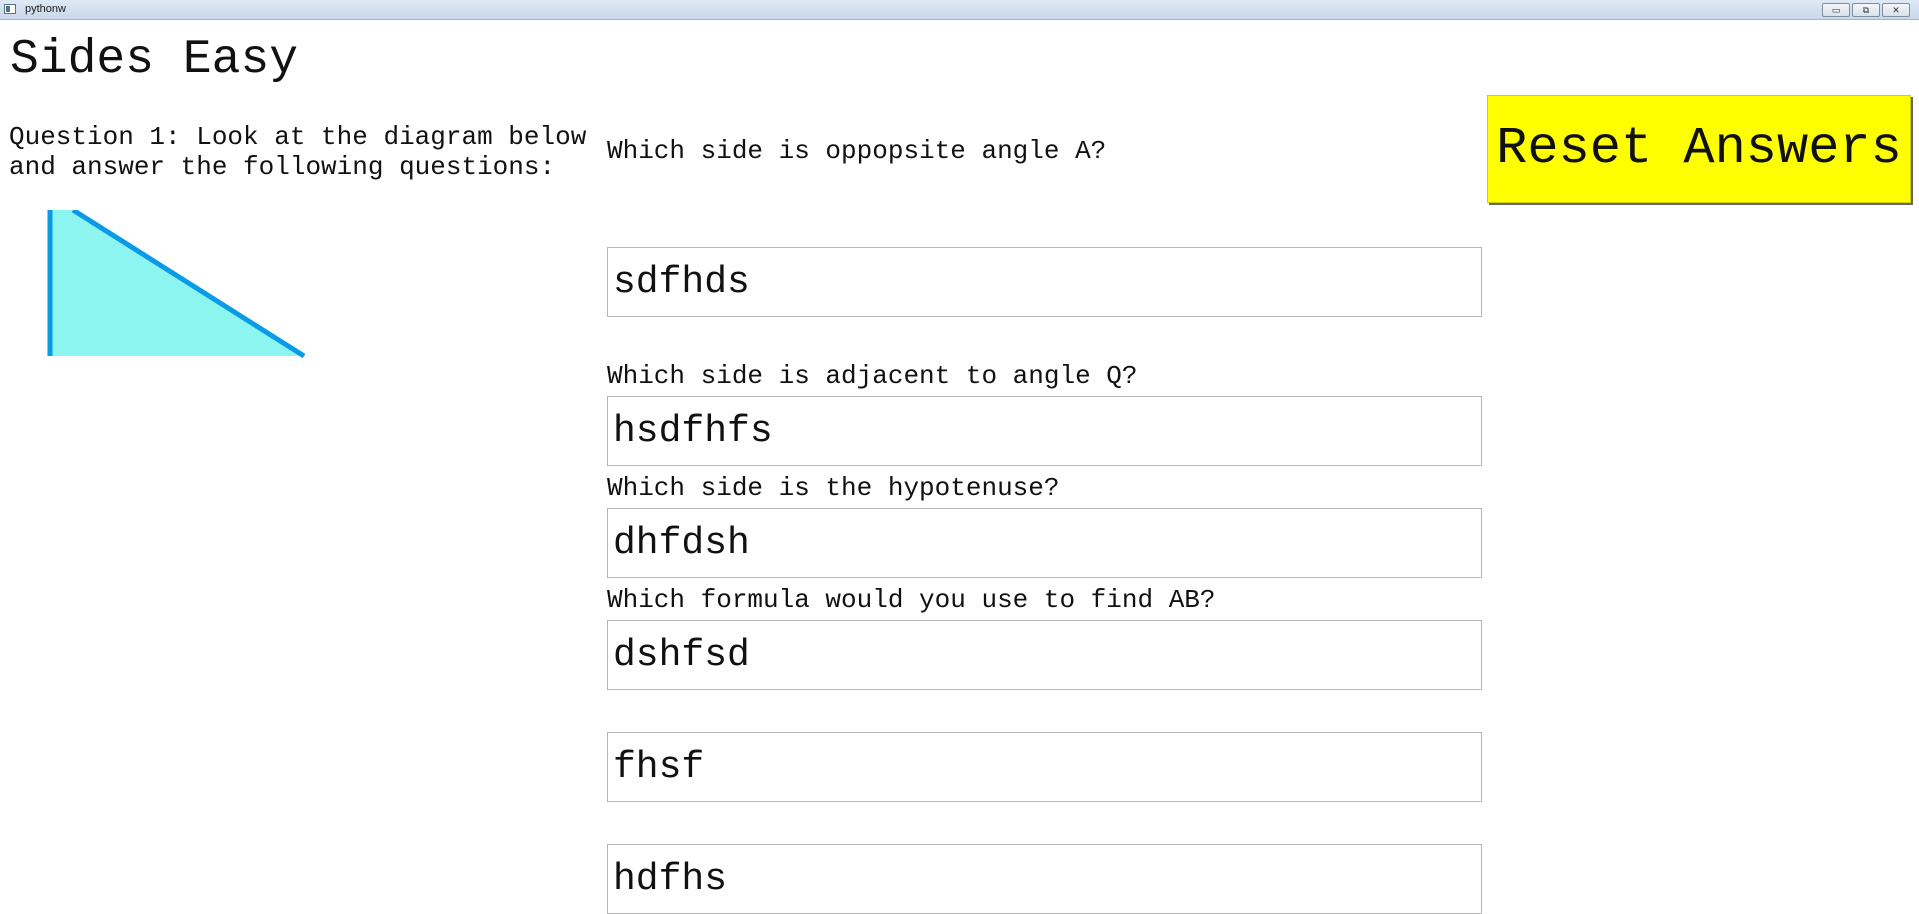 The image size is (1919, 914). What do you see at coordinates (1044, 543) in the screenshot?
I see `answer-field-hypotenuse` at bounding box center [1044, 543].